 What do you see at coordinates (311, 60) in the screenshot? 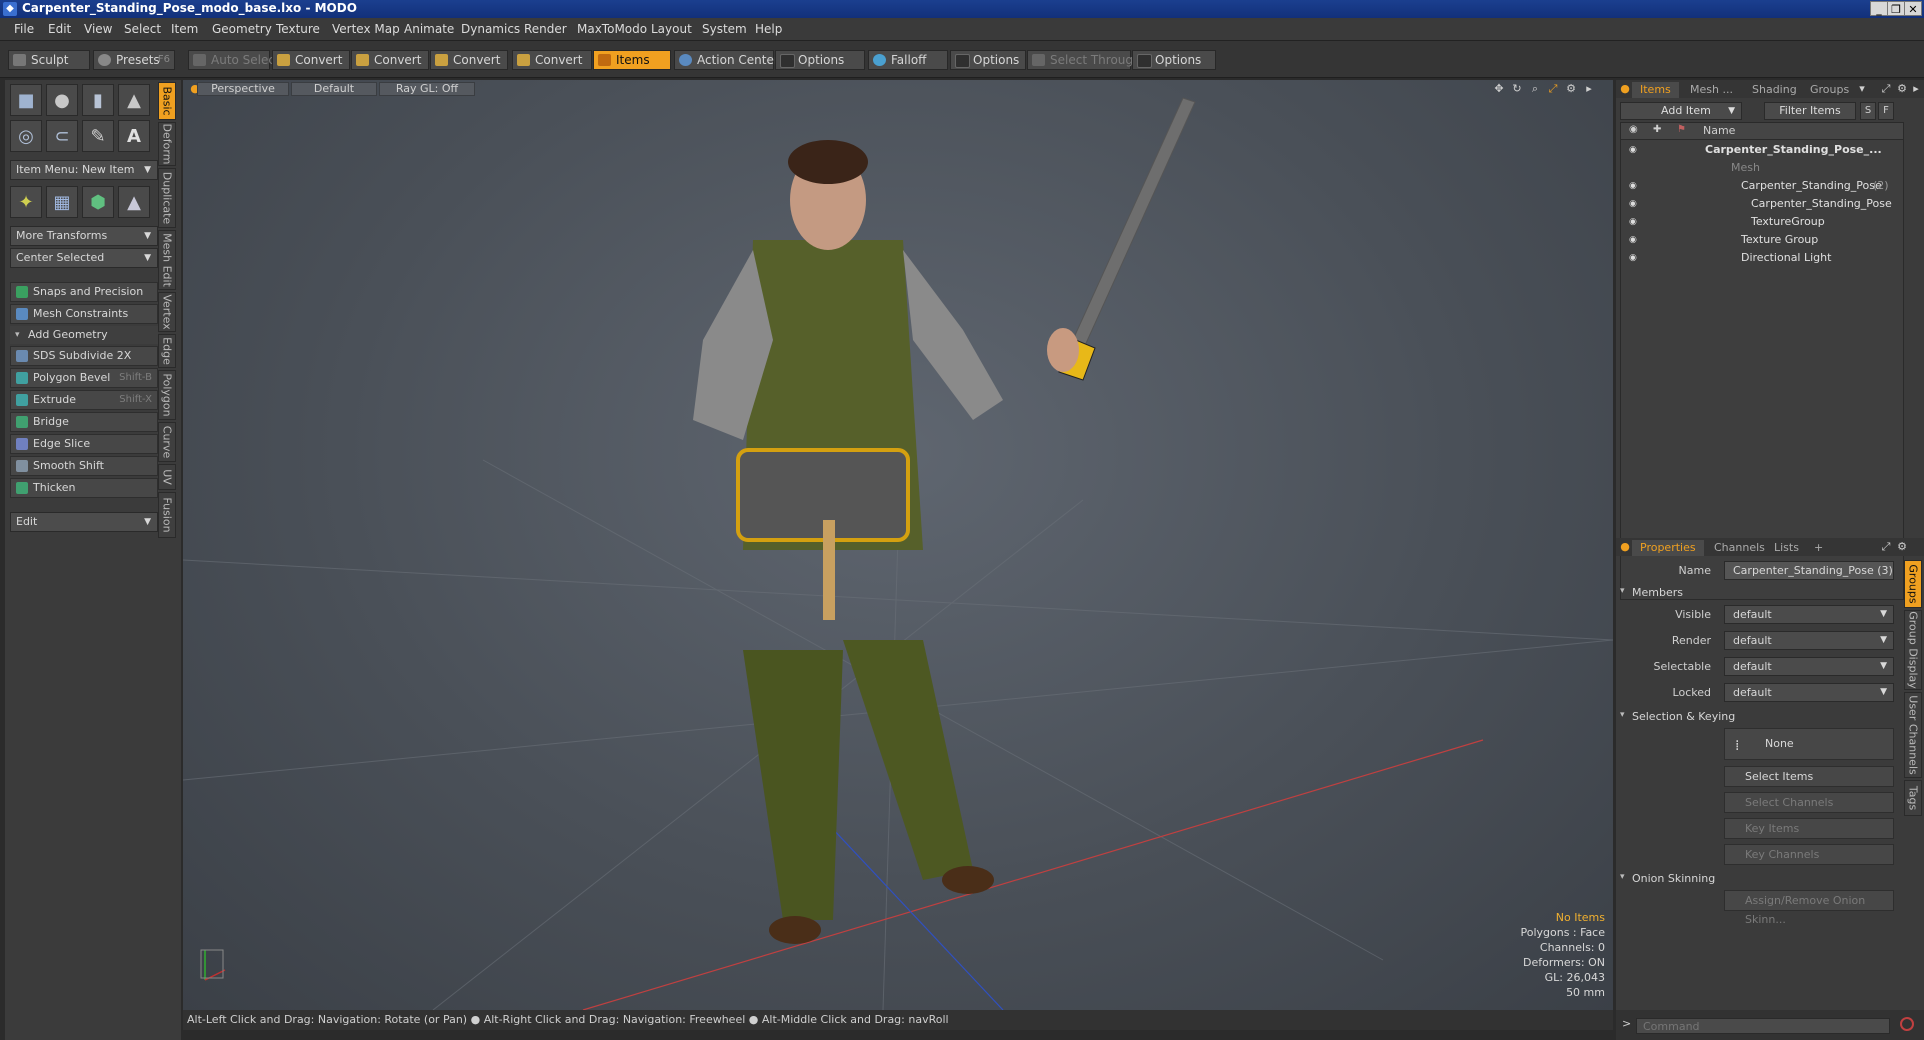
I see `convert-button-1: Convert` at bounding box center [311, 60].